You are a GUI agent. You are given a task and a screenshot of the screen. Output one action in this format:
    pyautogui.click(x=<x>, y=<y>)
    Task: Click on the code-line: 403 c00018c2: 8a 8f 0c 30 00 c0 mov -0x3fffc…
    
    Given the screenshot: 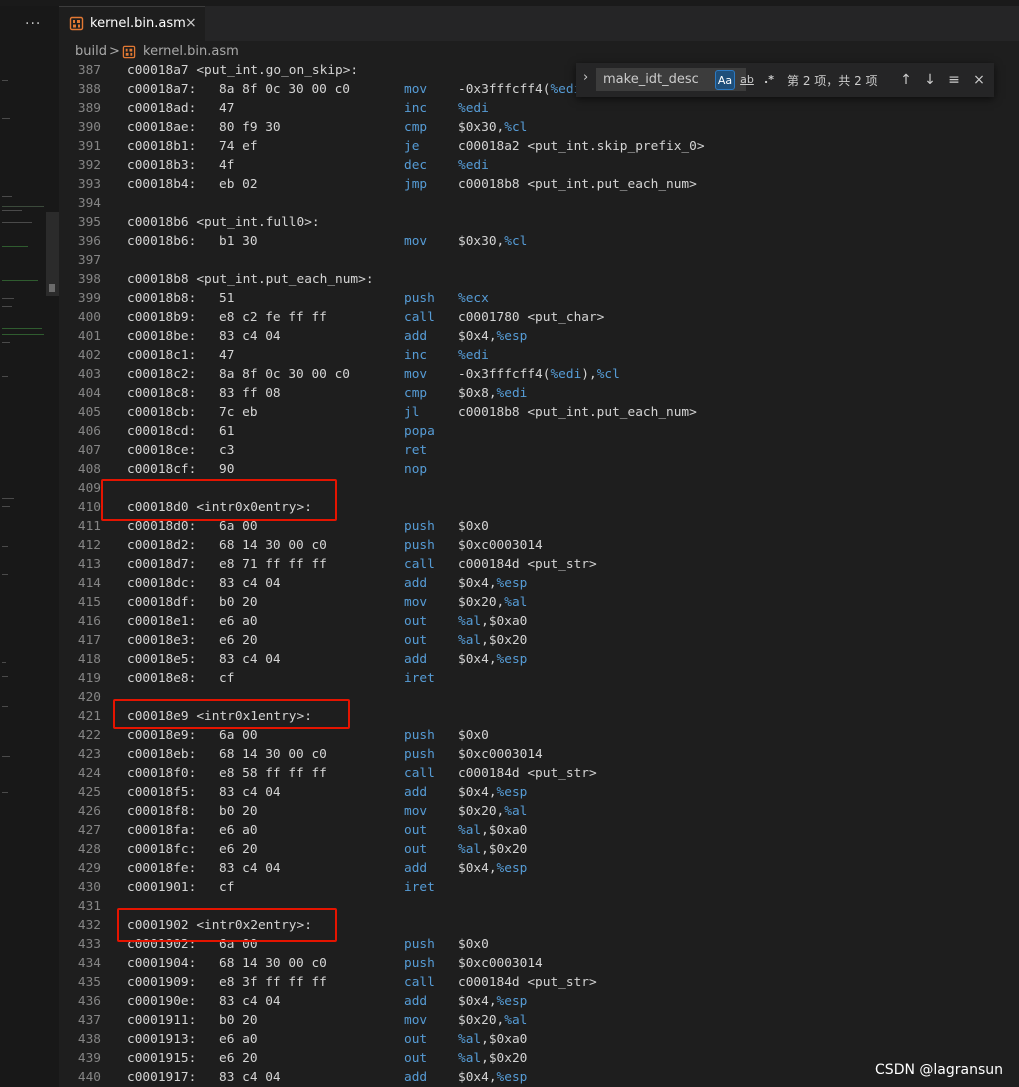 What is the action you would take?
    pyautogui.click(x=539, y=374)
    